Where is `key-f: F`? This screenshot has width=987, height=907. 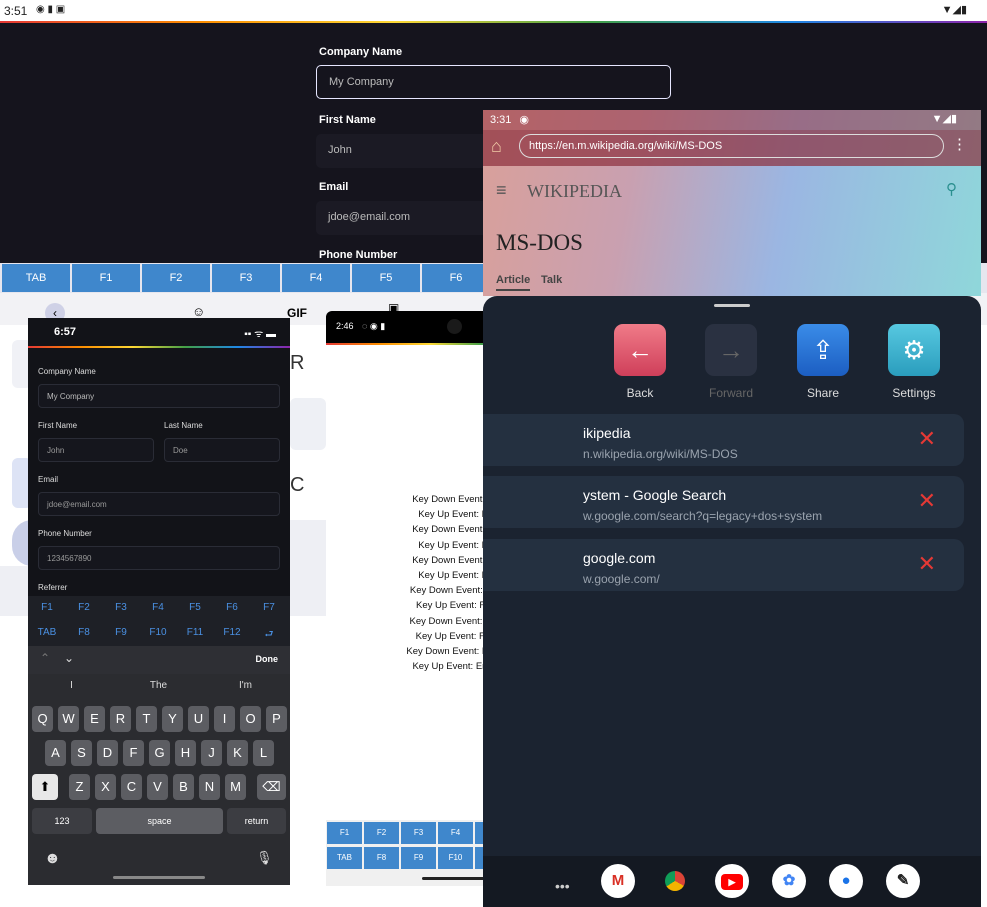
key-f: F is located at coordinates (133, 753).